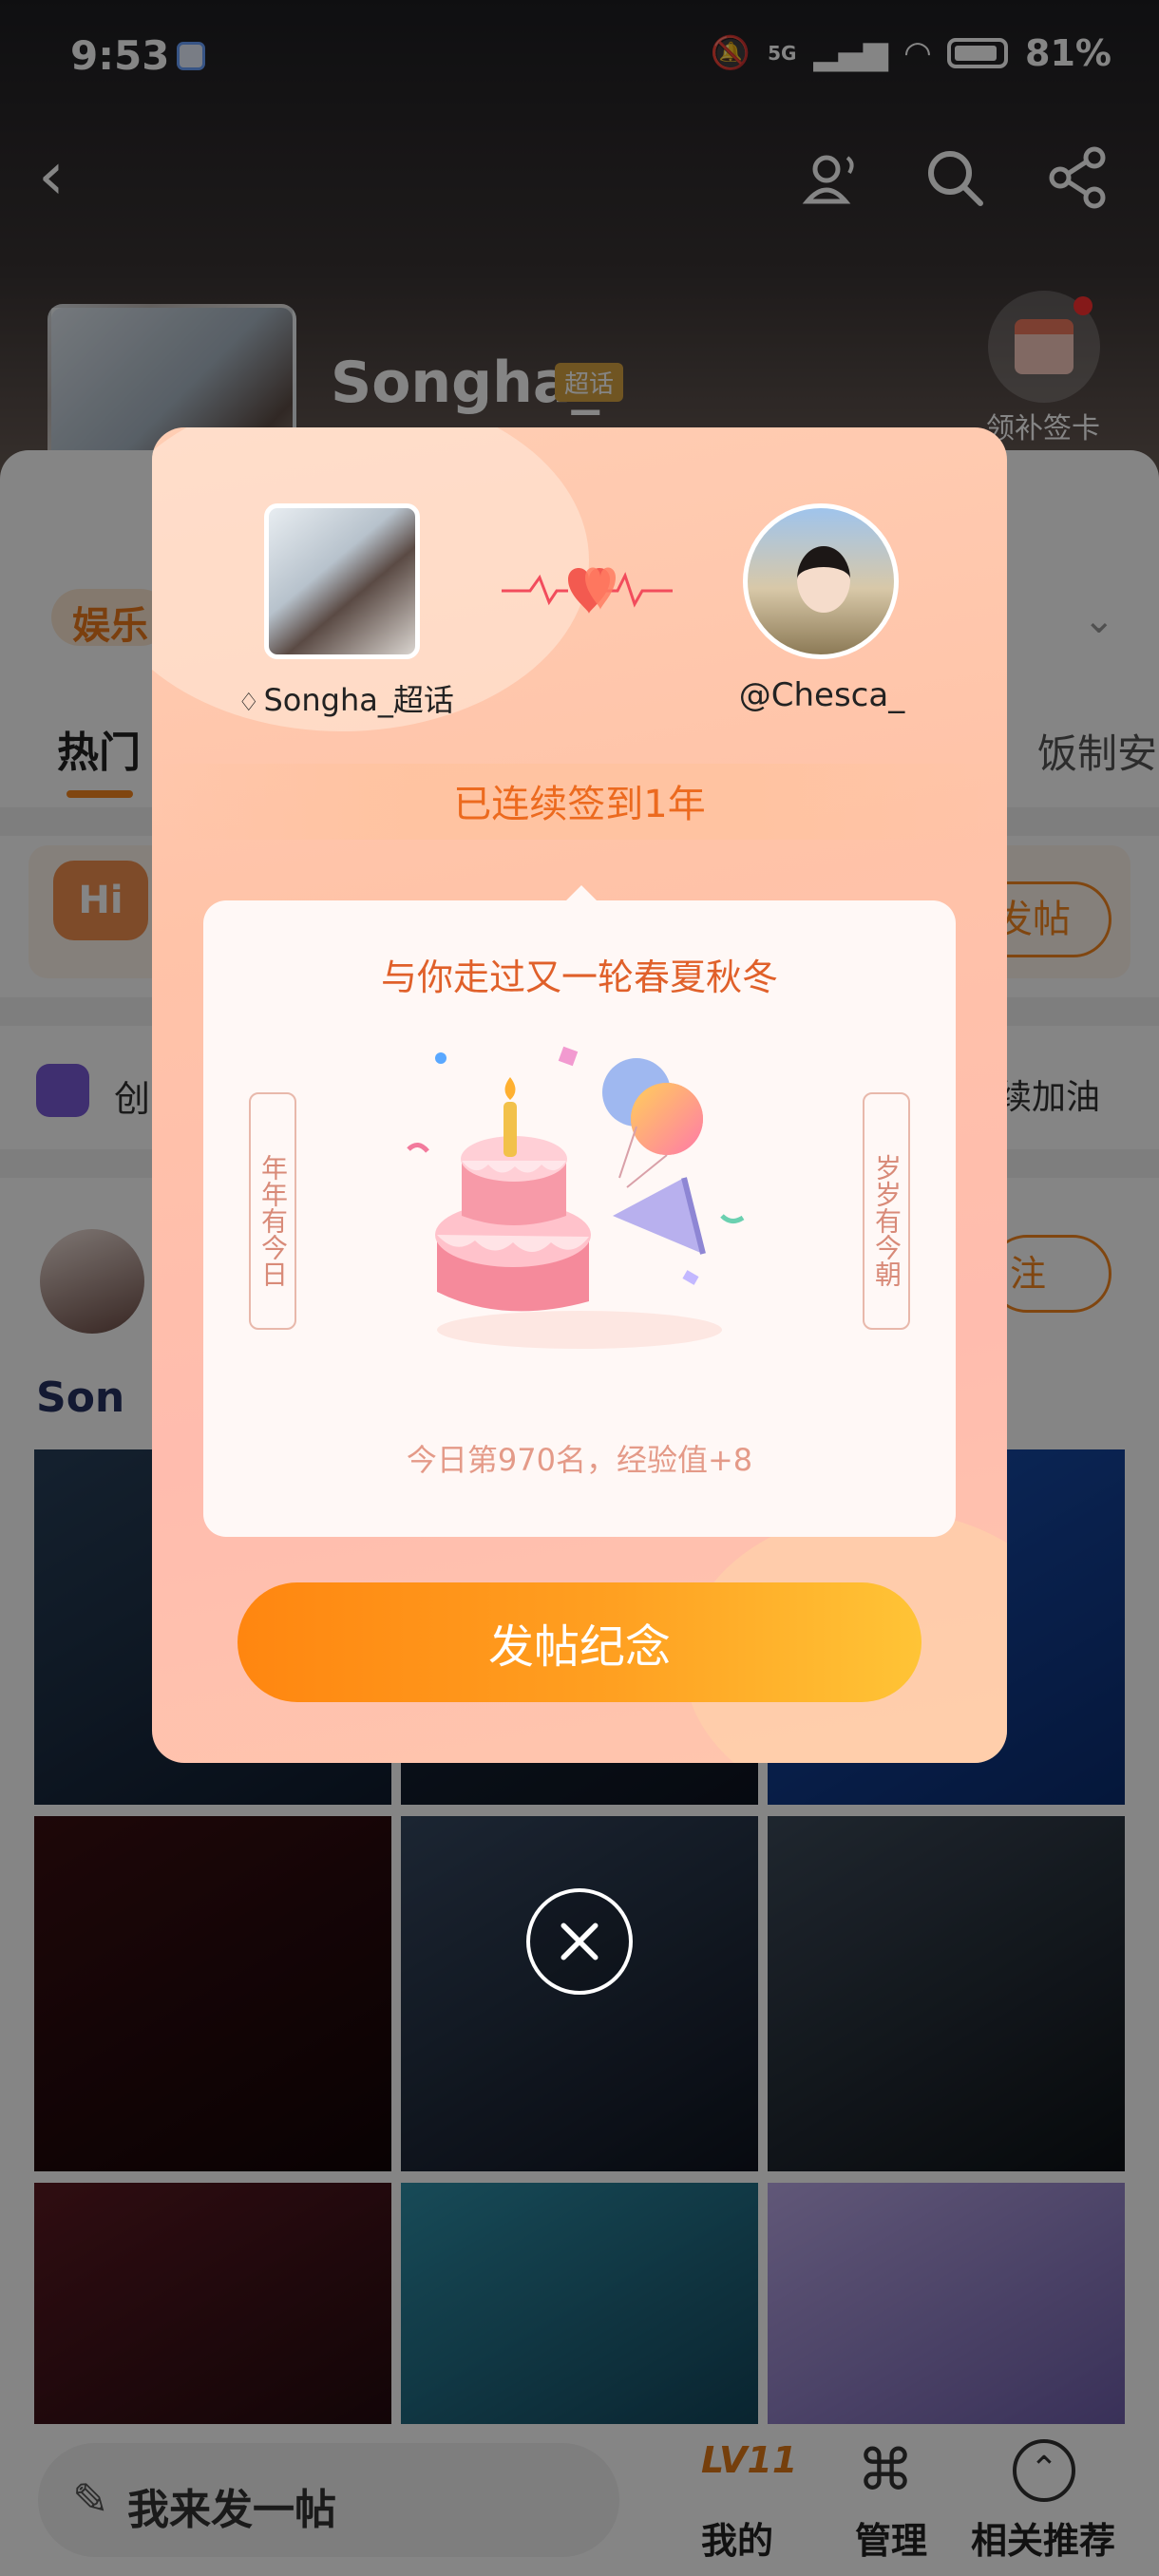  Describe the element at coordinates (272, 1211) in the screenshot. I see `left-scroll: 年年有今日` at that location.